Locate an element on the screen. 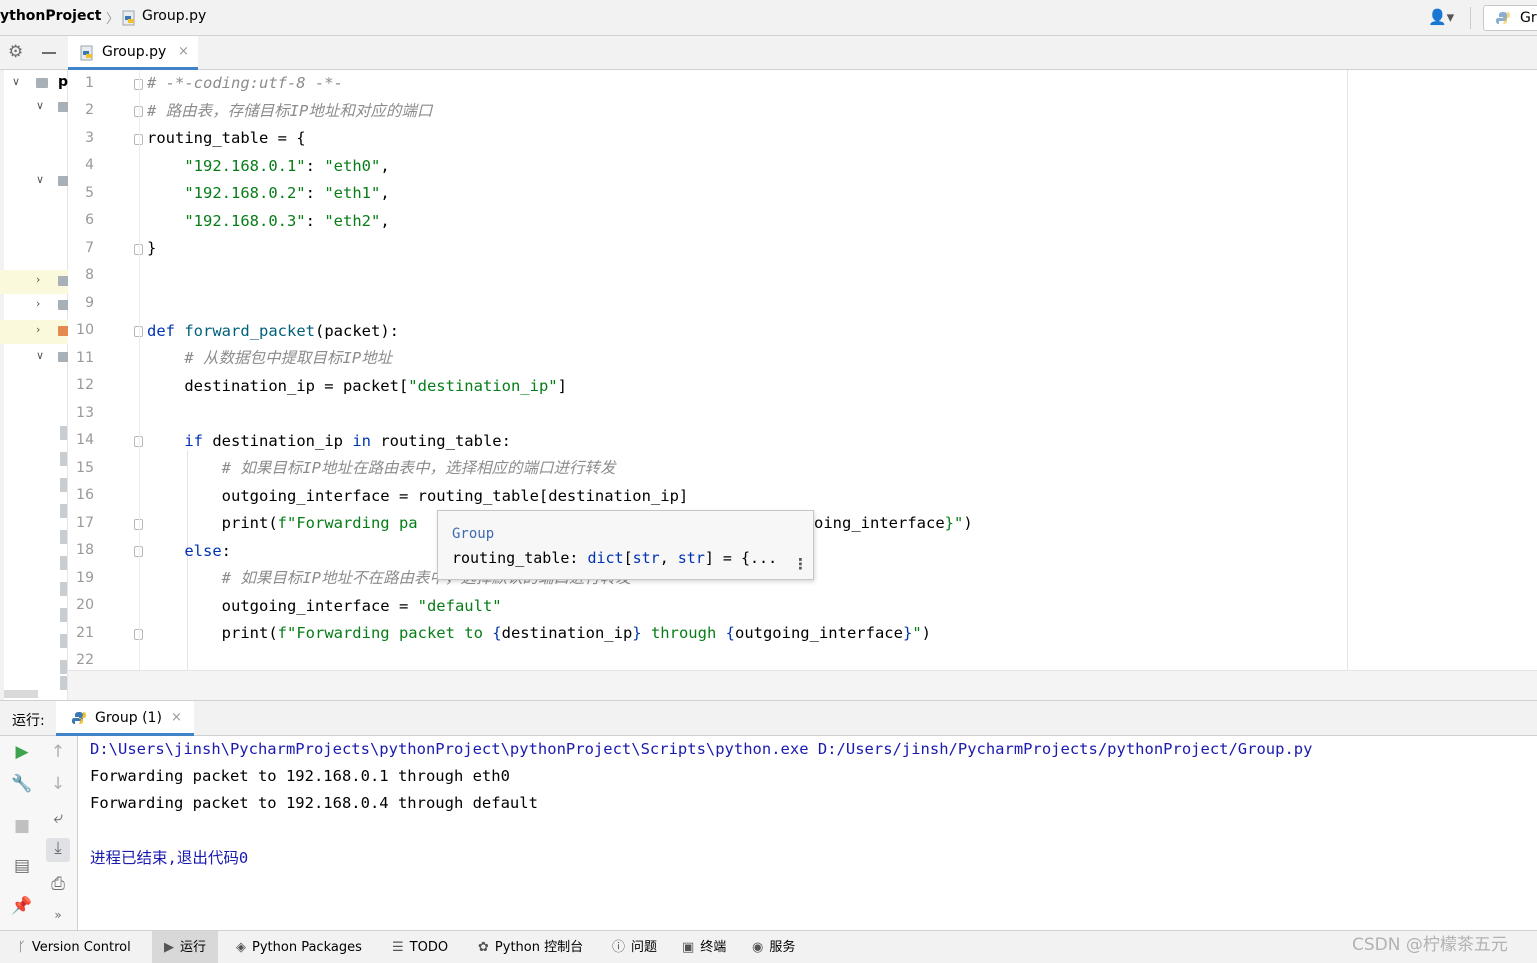 This screenshot has width=1537, height=963. line-number: 4 is located at coordinates (89, 165).